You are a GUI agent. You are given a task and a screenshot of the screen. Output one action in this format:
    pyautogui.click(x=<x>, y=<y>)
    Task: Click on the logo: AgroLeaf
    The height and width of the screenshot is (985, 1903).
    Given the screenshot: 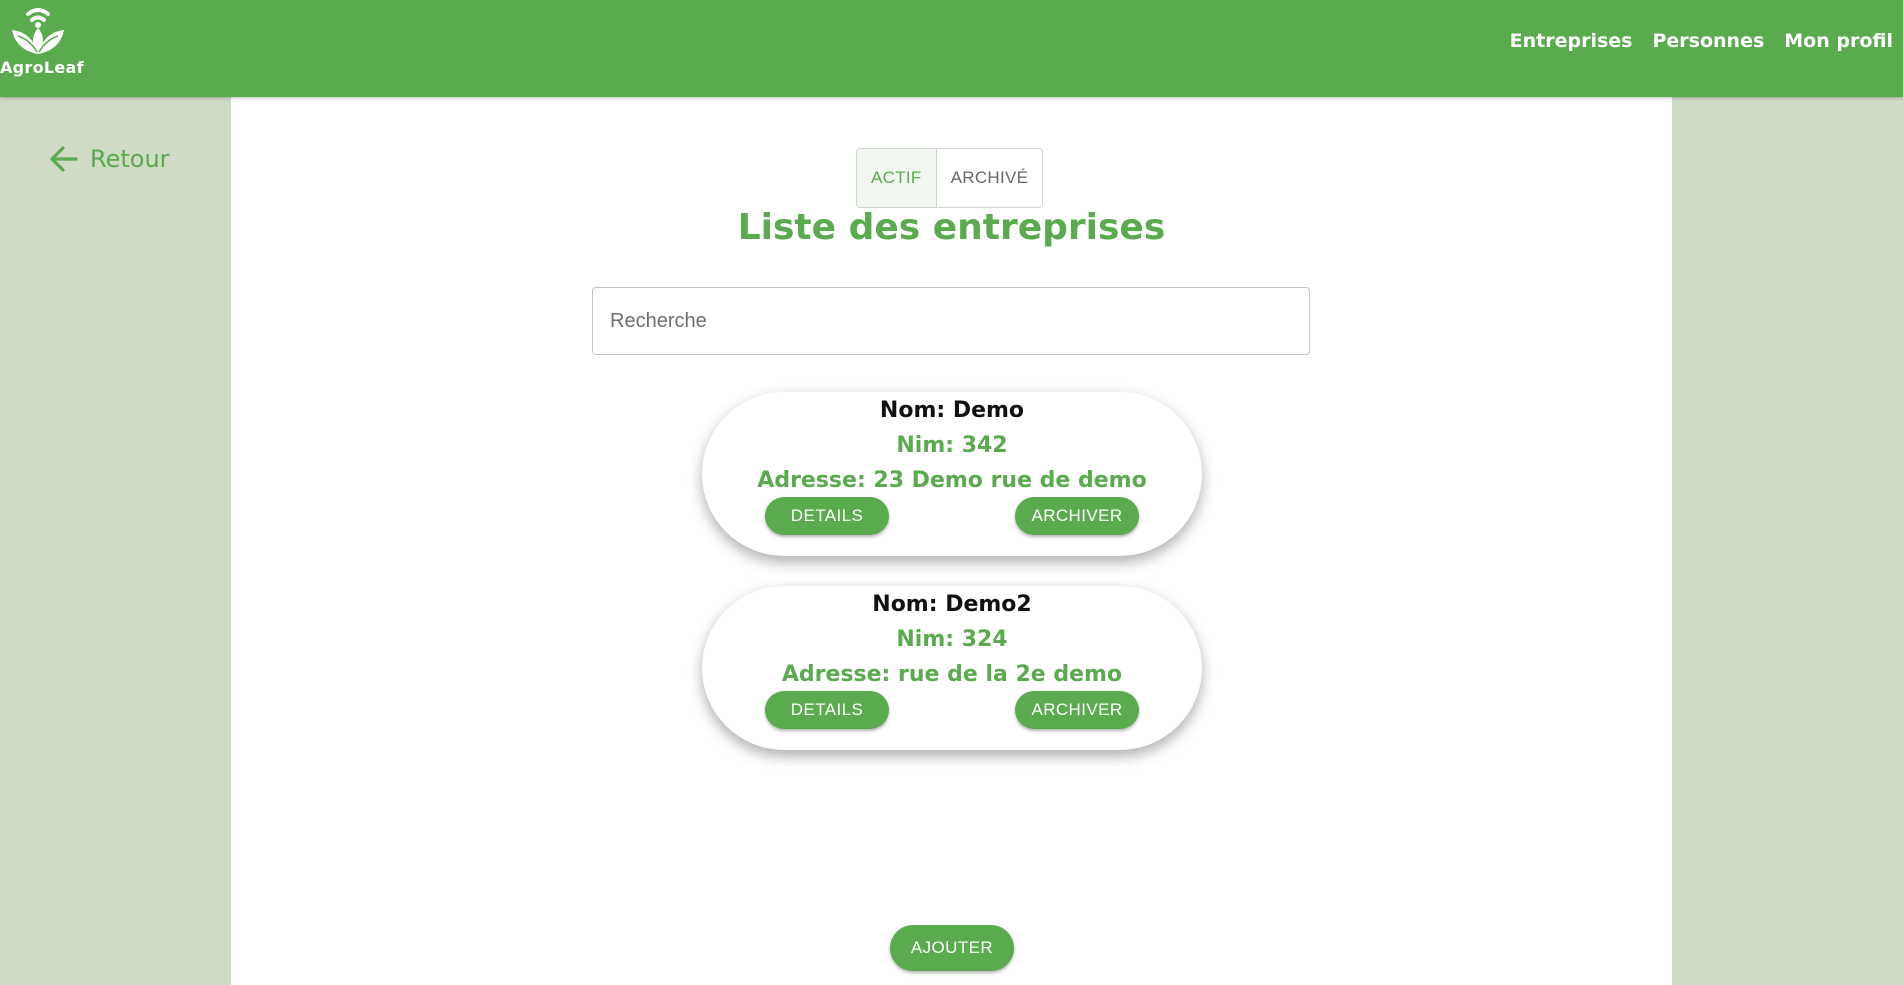 What is the action you would take?
    pyautogui.click(x=42, y=40)
    